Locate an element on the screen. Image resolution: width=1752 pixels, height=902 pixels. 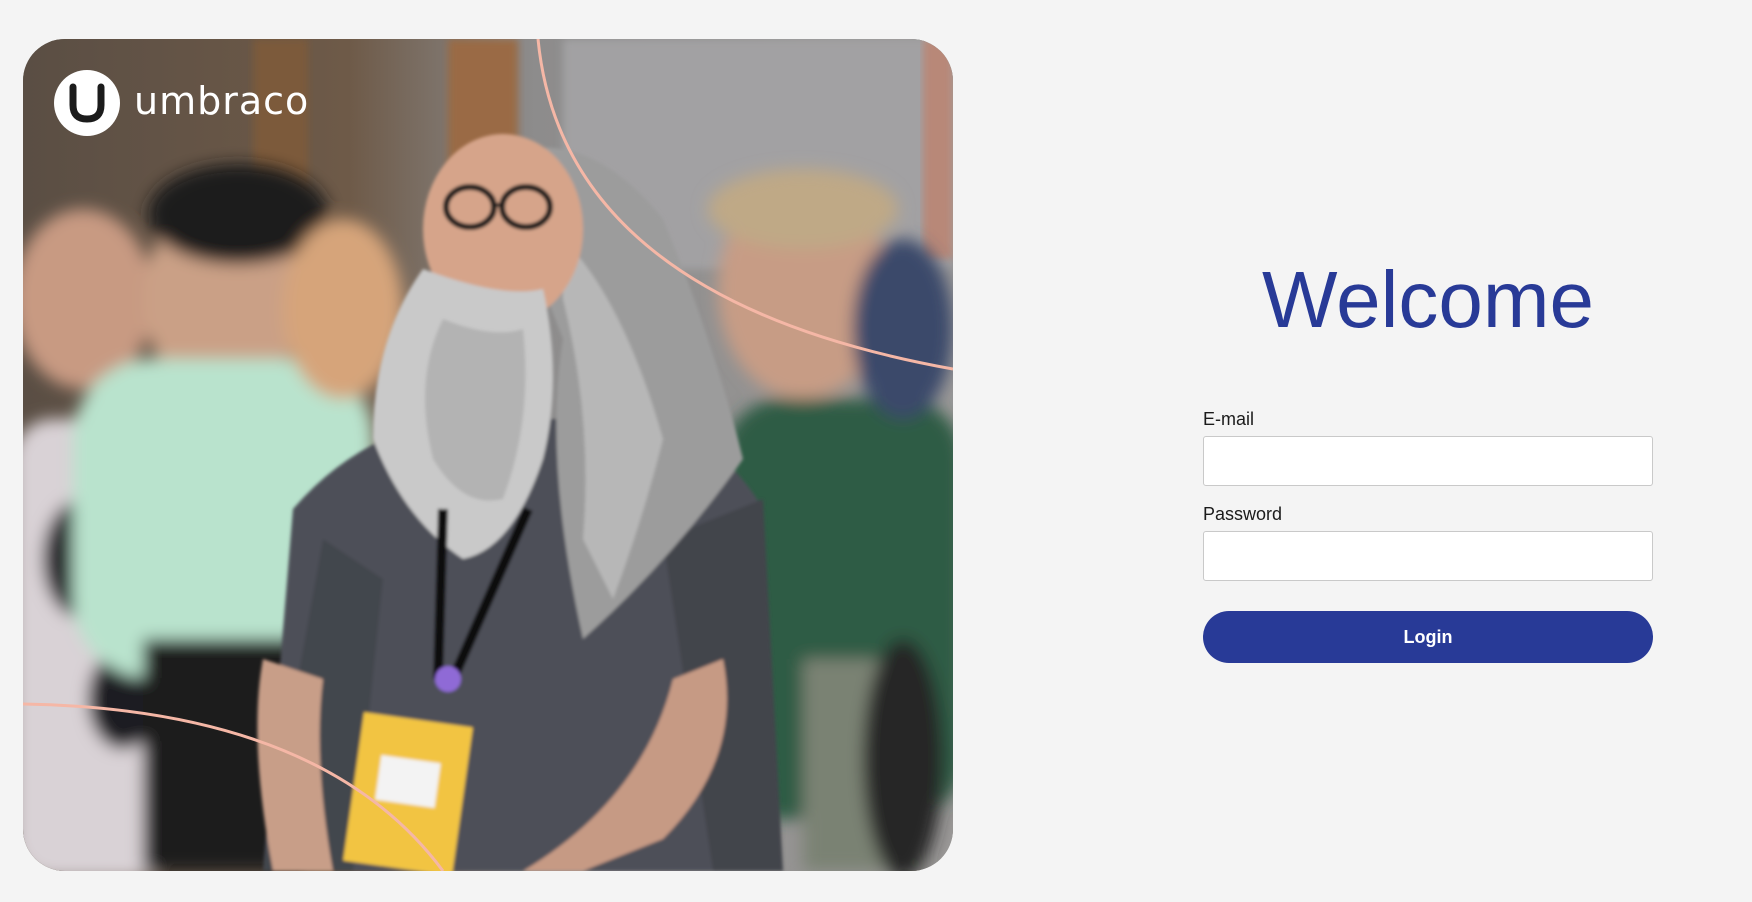
brand: umbraco is located at coordinates (181, 103).